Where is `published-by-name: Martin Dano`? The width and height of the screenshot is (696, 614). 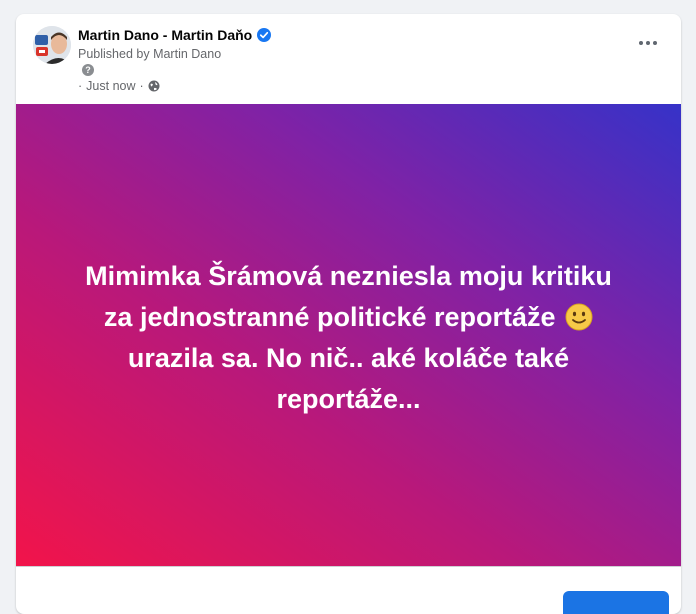 published-by-name: Martin Dano is located at coordinates (187, 54).